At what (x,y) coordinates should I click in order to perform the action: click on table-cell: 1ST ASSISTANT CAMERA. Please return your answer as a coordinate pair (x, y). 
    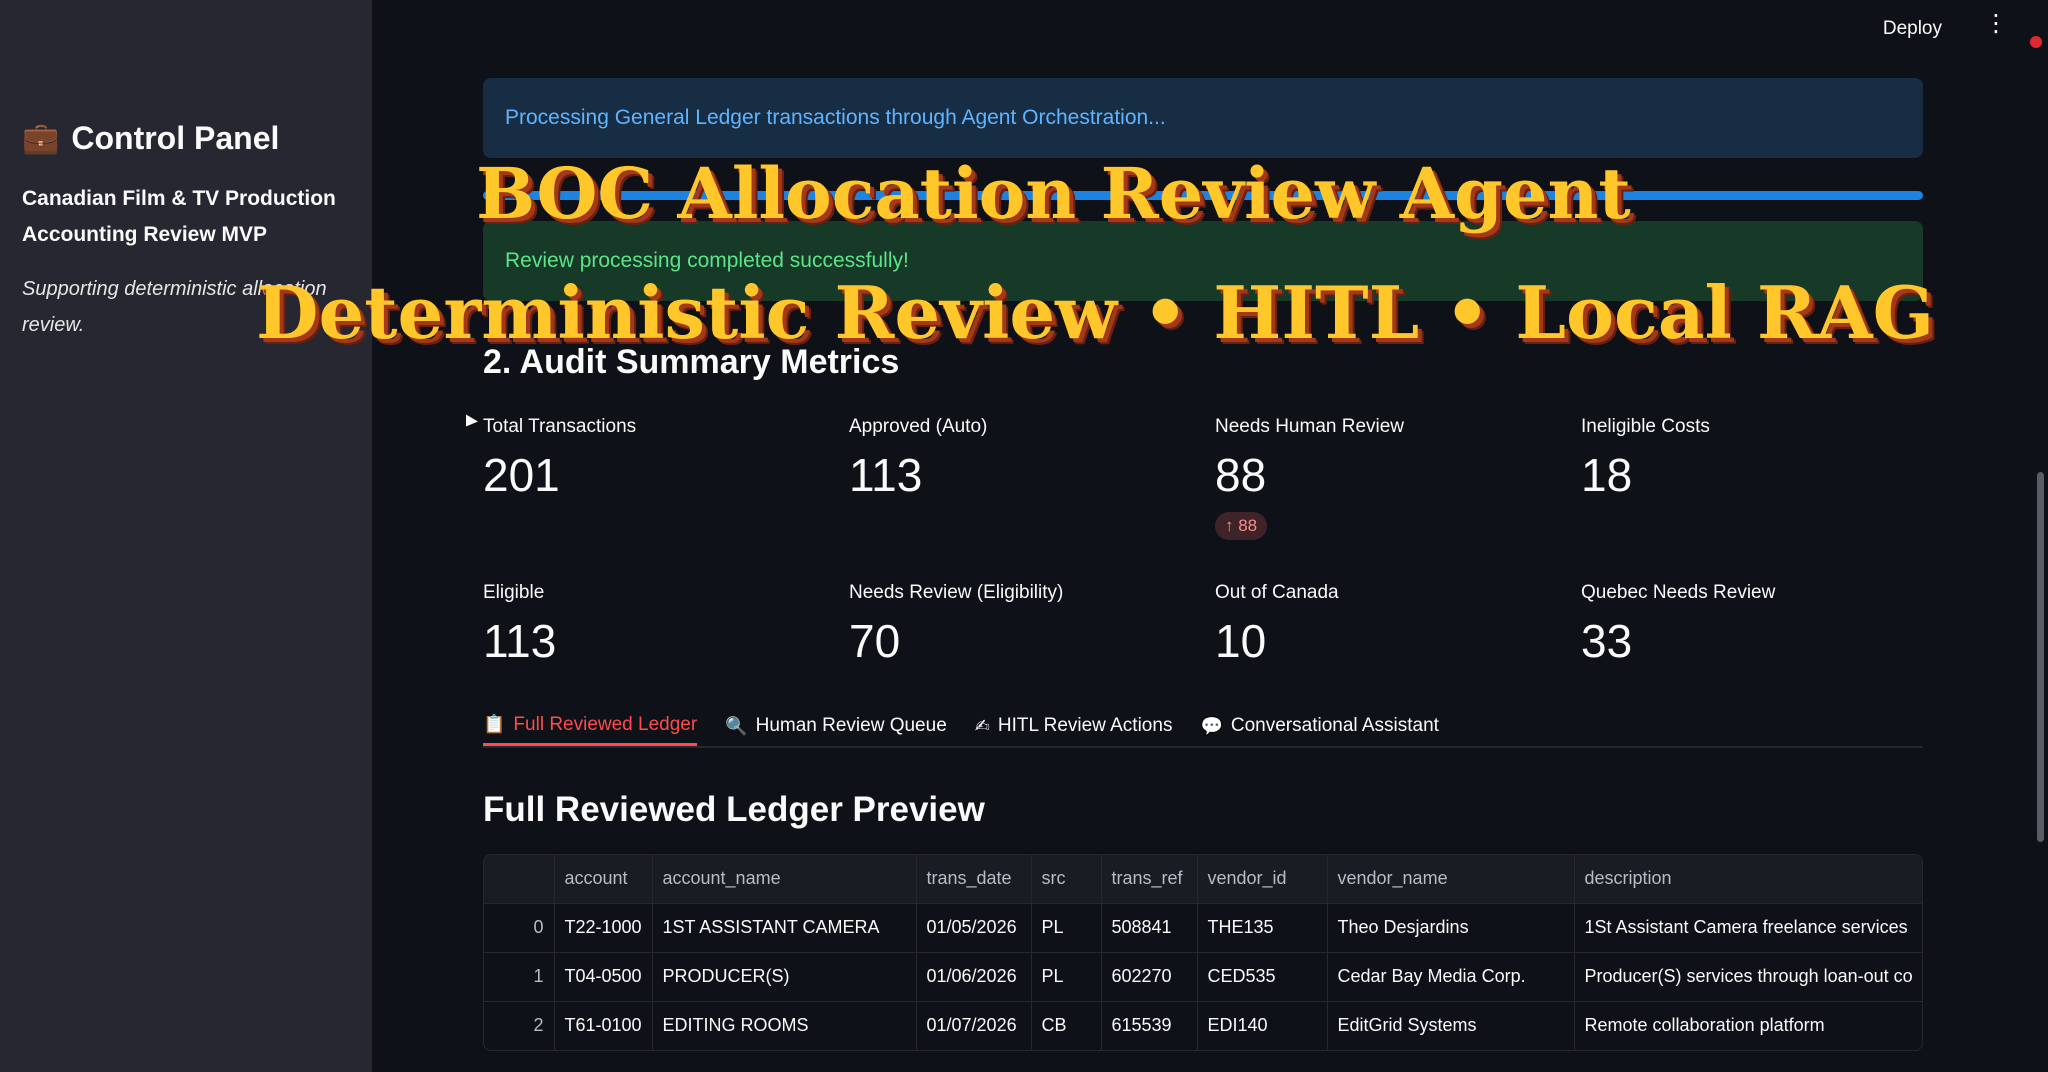
    Looking at the image, I should click on (784, 927).